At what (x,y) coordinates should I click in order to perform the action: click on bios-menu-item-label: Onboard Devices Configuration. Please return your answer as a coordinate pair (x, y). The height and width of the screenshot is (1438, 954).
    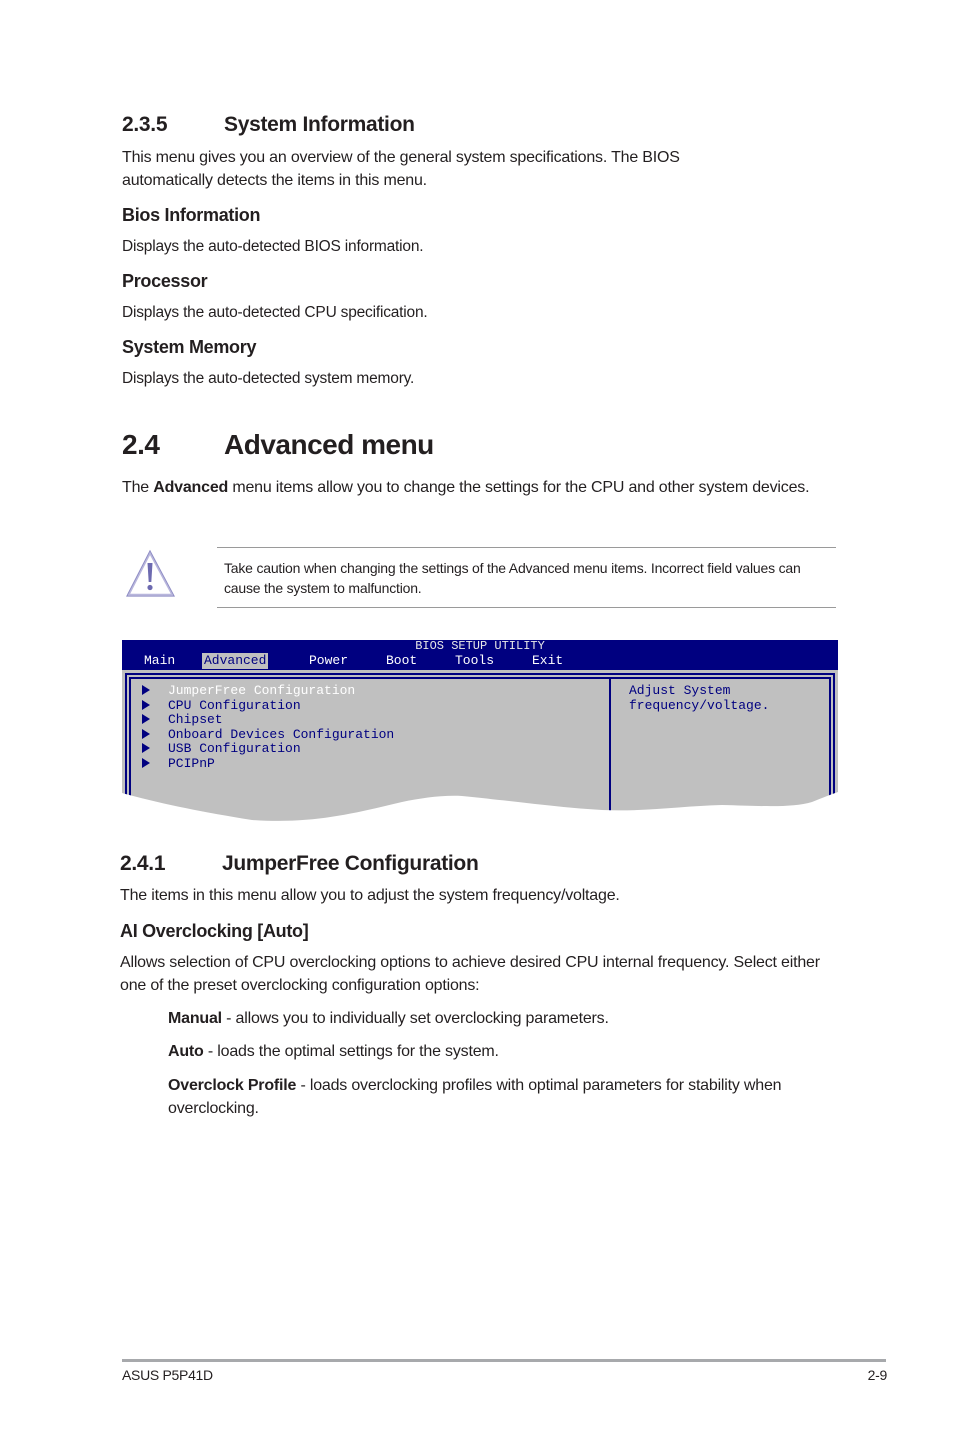
    Looking at the image, I should click on (281, 734).